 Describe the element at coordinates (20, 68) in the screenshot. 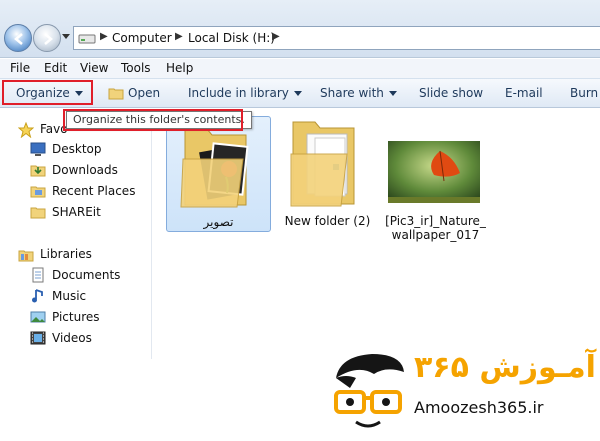

I see `menu-file: File` at that location.